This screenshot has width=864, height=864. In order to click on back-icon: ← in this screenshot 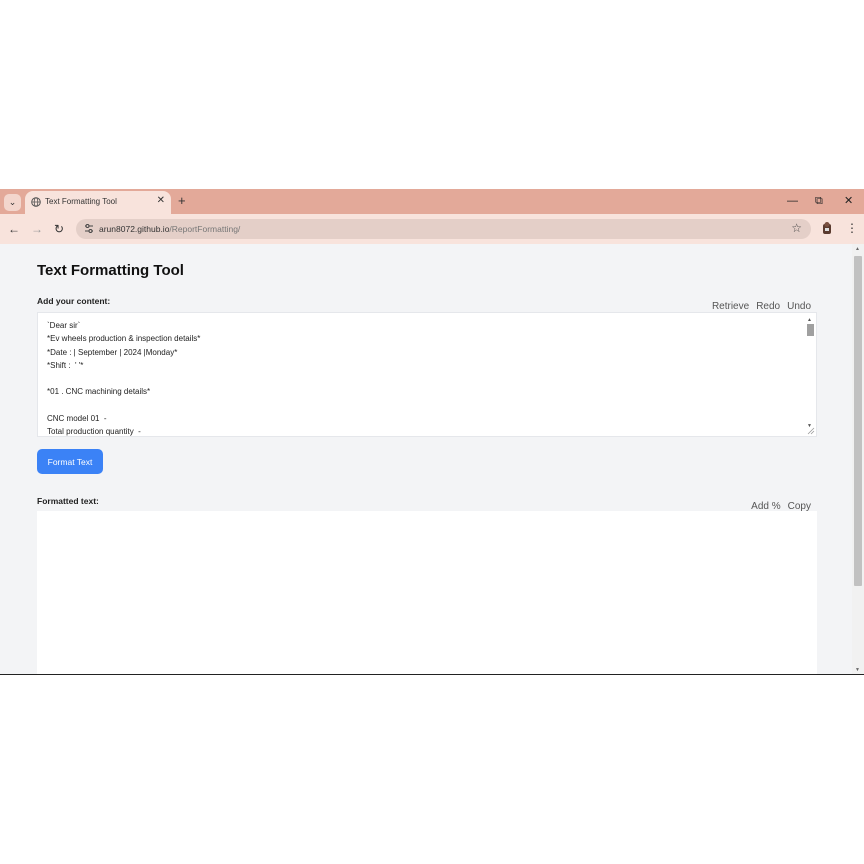, I will do `click(14, 229)`.